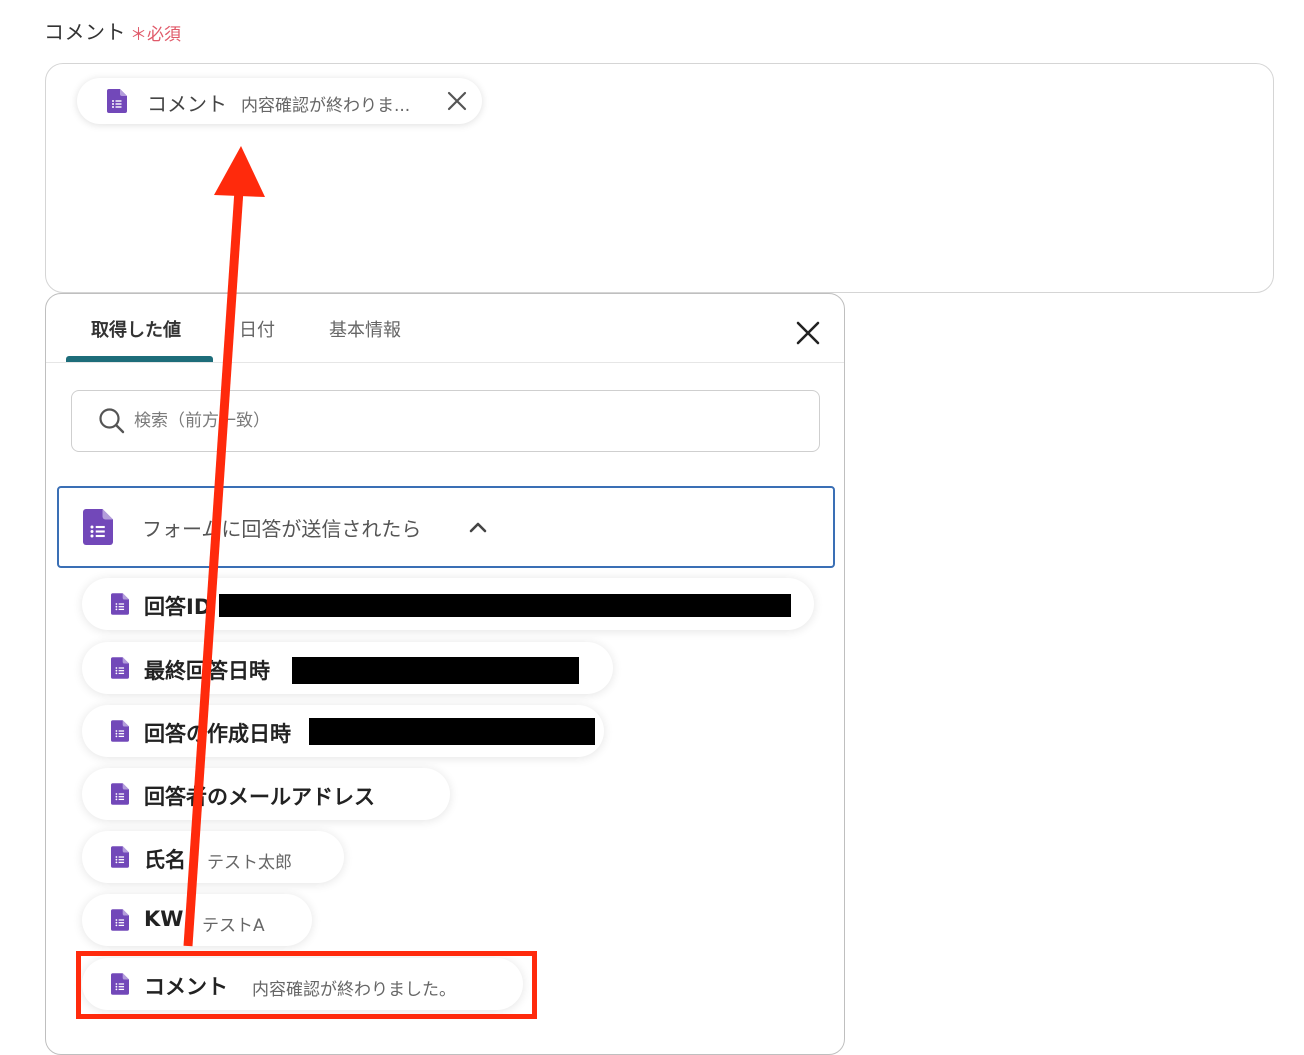  I want to click on list-item-respondent-email: 回答者のメールアドレス, so click(266, 794).